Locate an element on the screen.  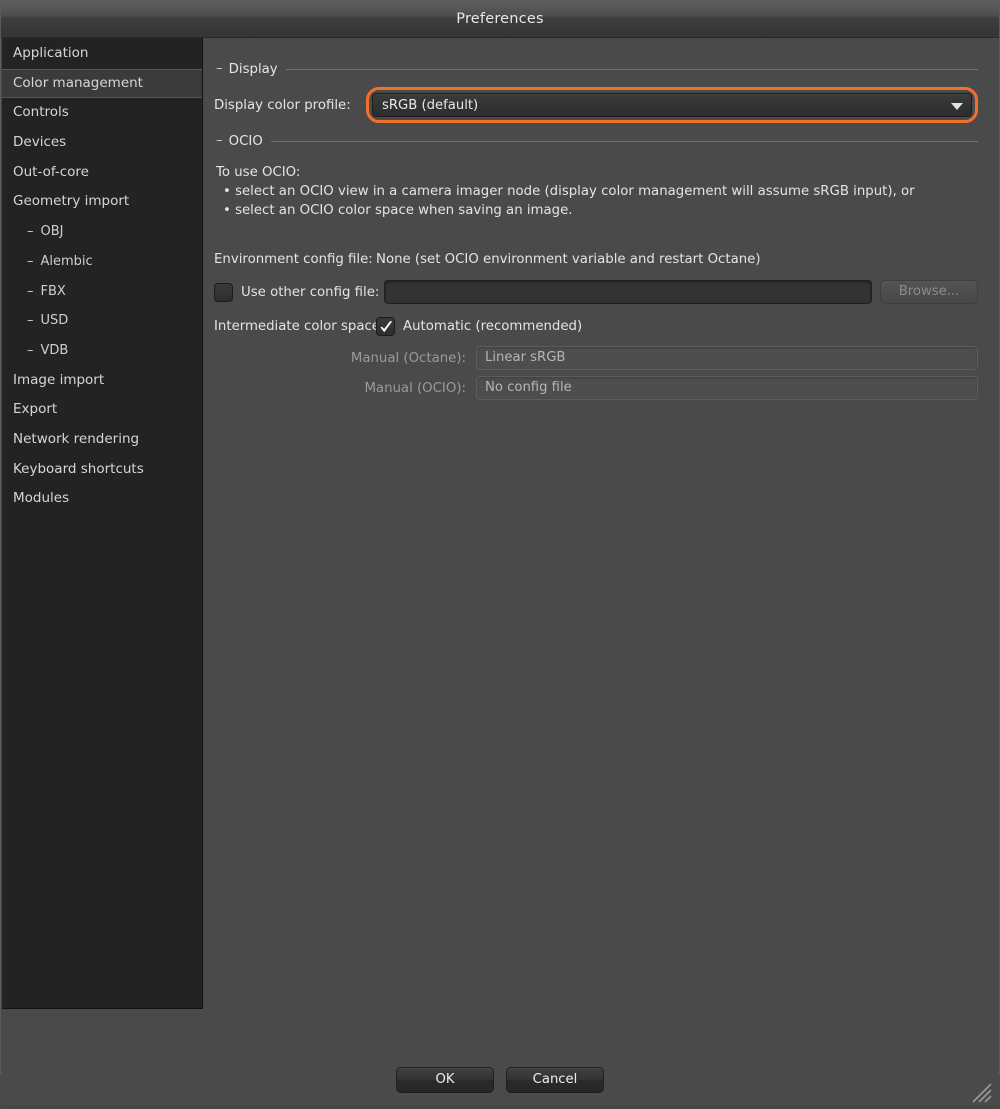
sidebar-item-image-import: Image import is located at coordinates (102, 381).